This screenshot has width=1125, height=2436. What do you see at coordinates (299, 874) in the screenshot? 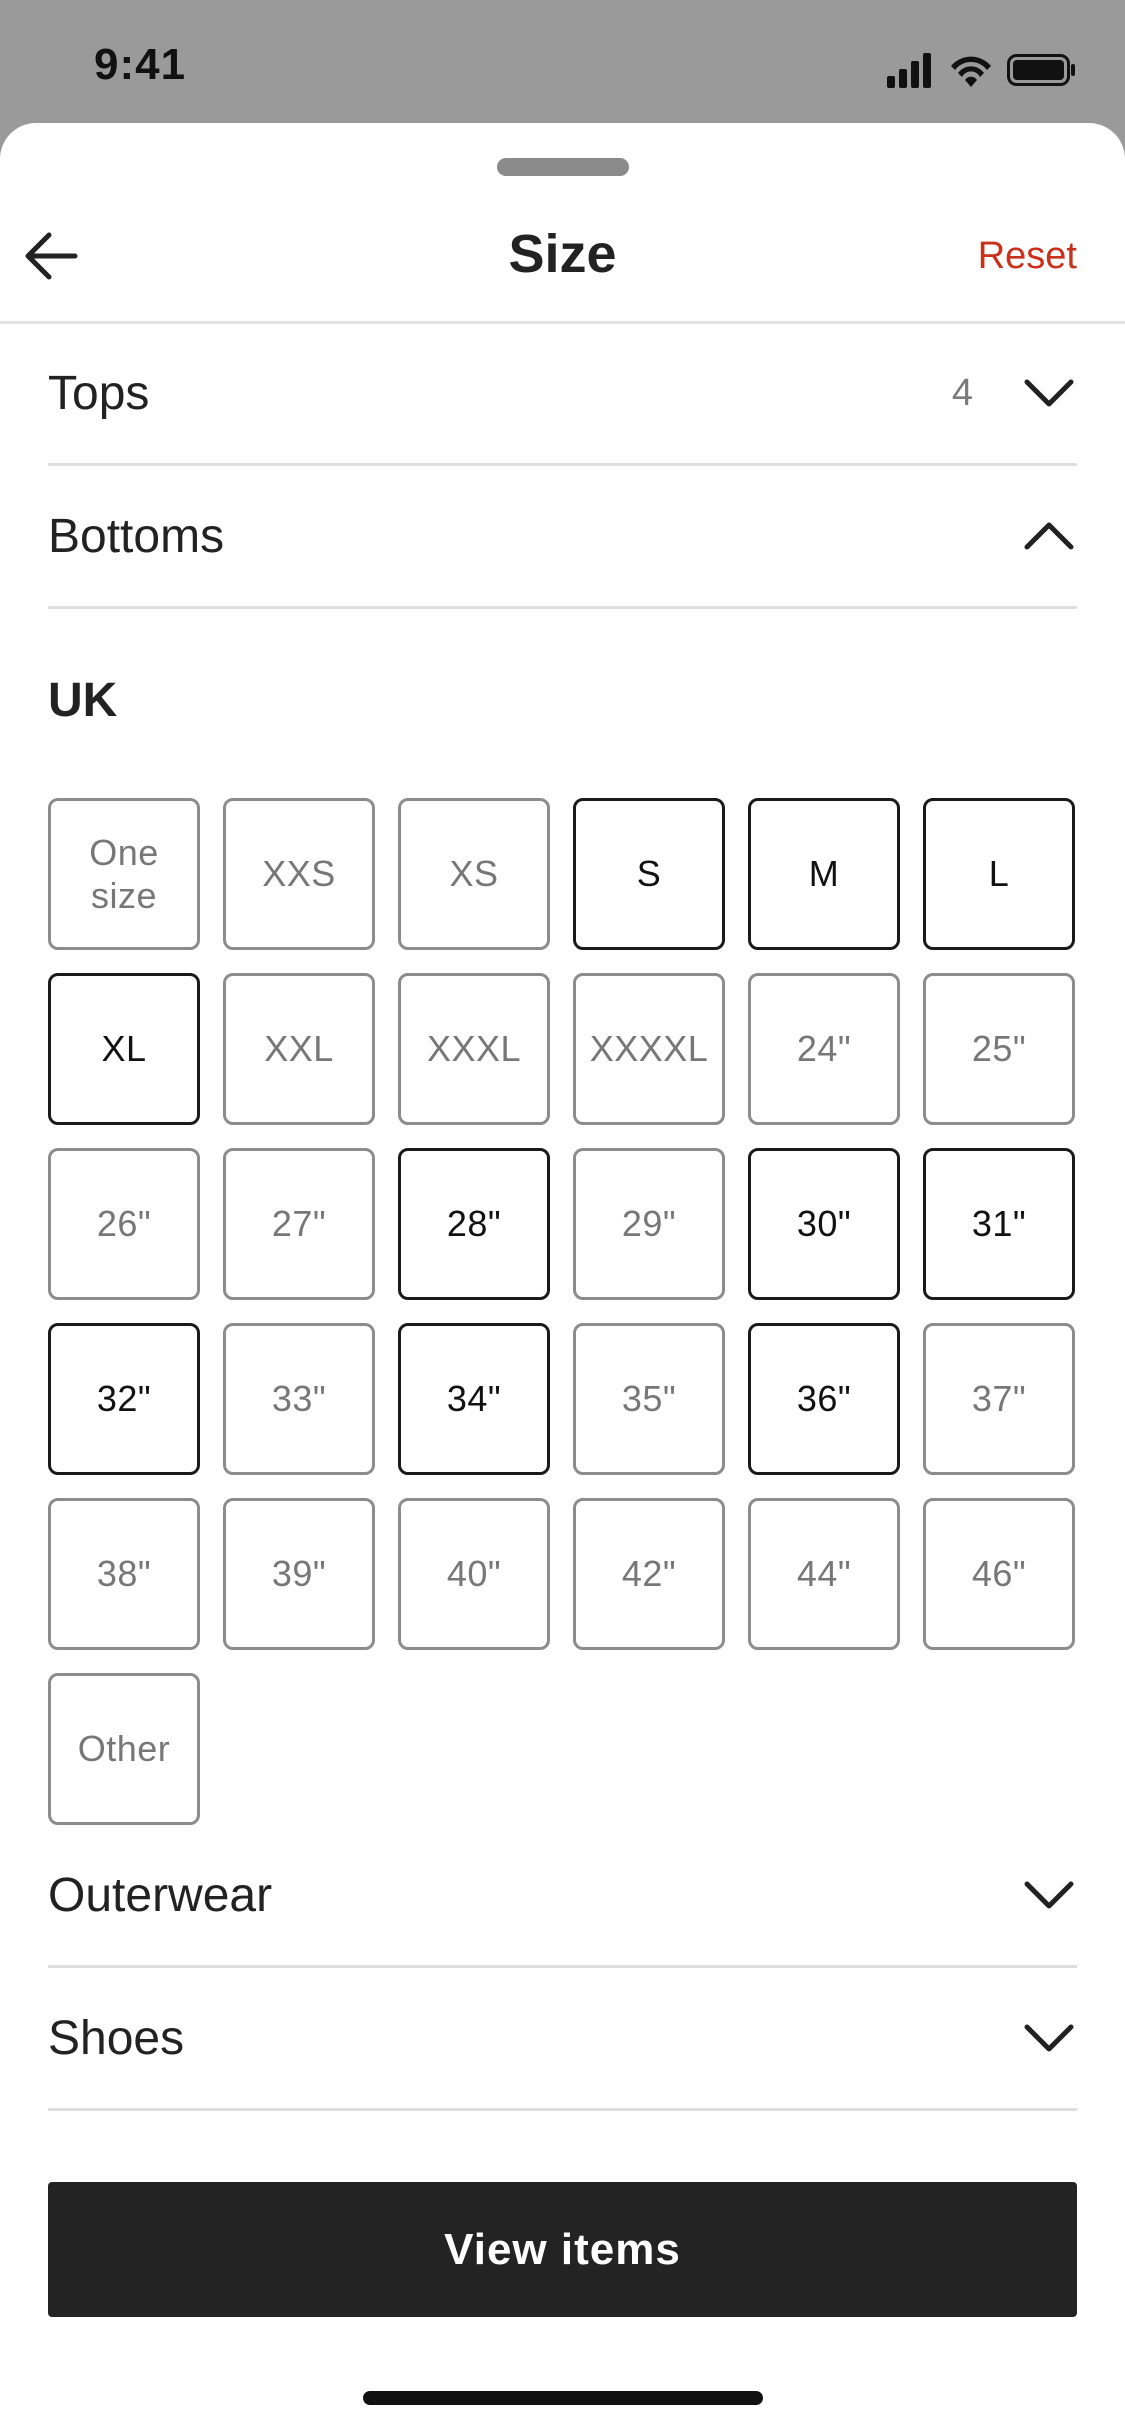
I see `size-option: XXS` at bounding box center [299, 874].